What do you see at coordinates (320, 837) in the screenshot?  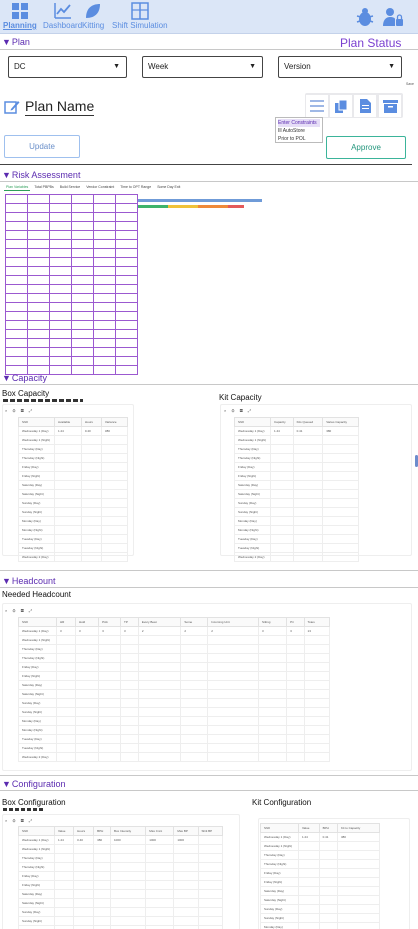 I see `table-row: Wednesday 1 (Day) 1.24 0.41 380` at bounding box center [320, 837].